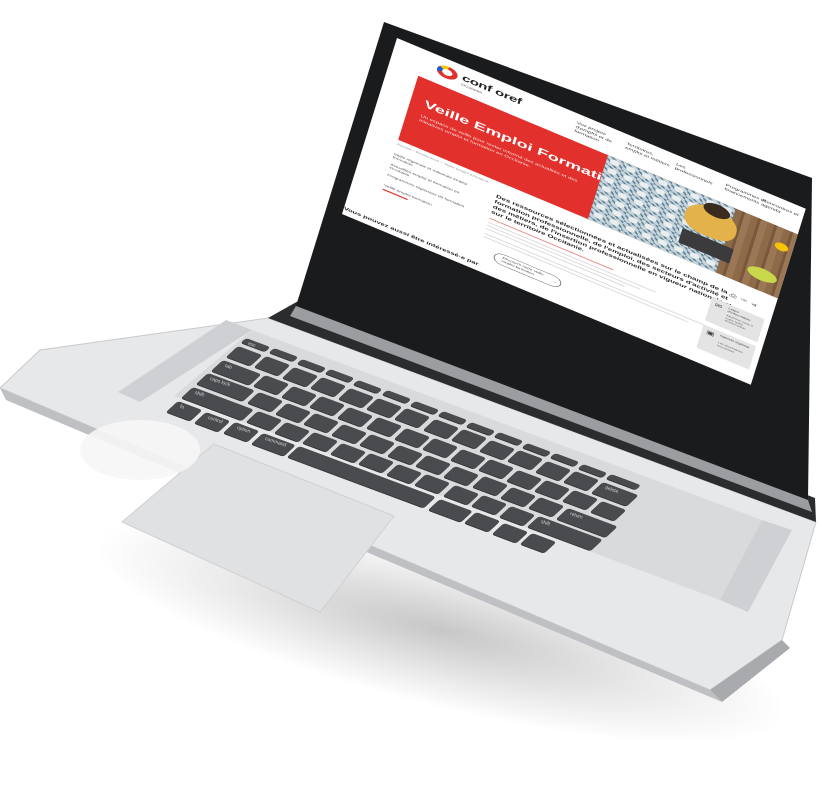 The image size is (819, 787). I want to click on mail-icon: ✉, so click(719, 306).